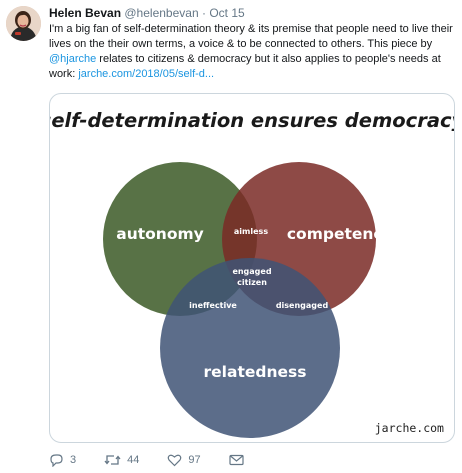 This screenshot has height=473, width=462. Describe the element at coordinates (194, 460) in the screenshot. I see `like-count: 97` at that location.